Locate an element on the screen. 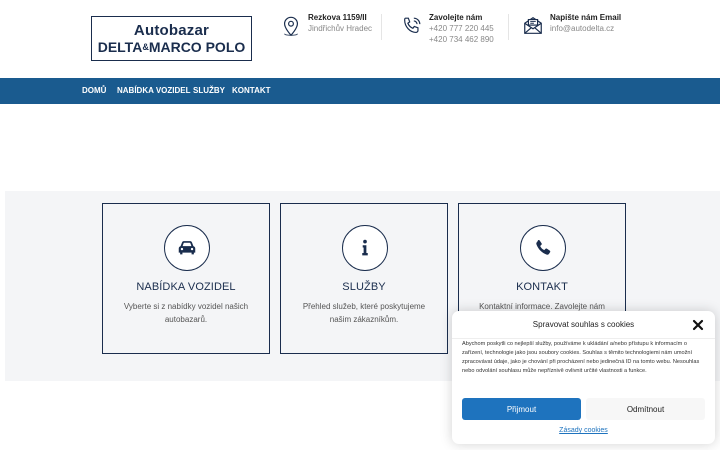 Image resolution: width=720 pixels, height=450 pixels. contact-email-title: Napište nám Email is located at coordinates (586, 17).